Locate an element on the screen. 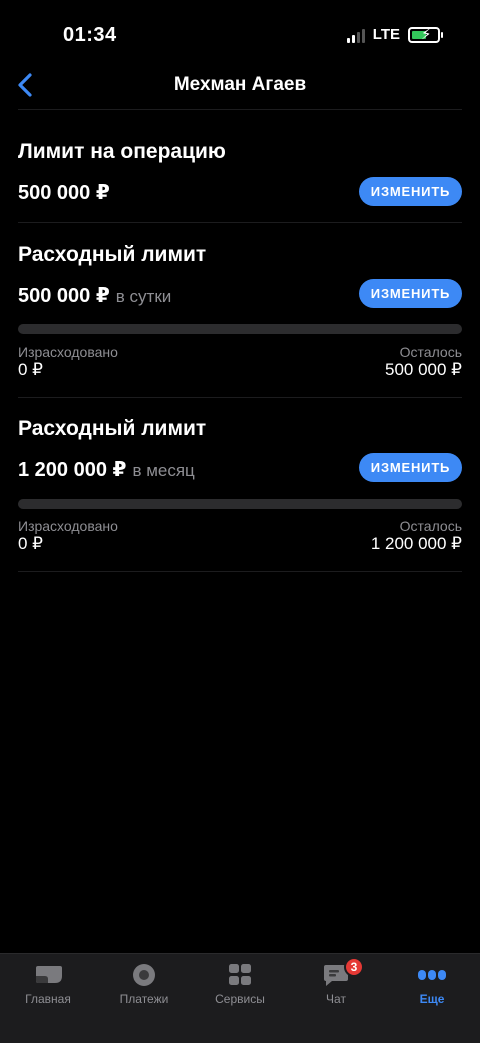  amount-value: 1 200 000 ₽ is located at coordinates (72, 470).